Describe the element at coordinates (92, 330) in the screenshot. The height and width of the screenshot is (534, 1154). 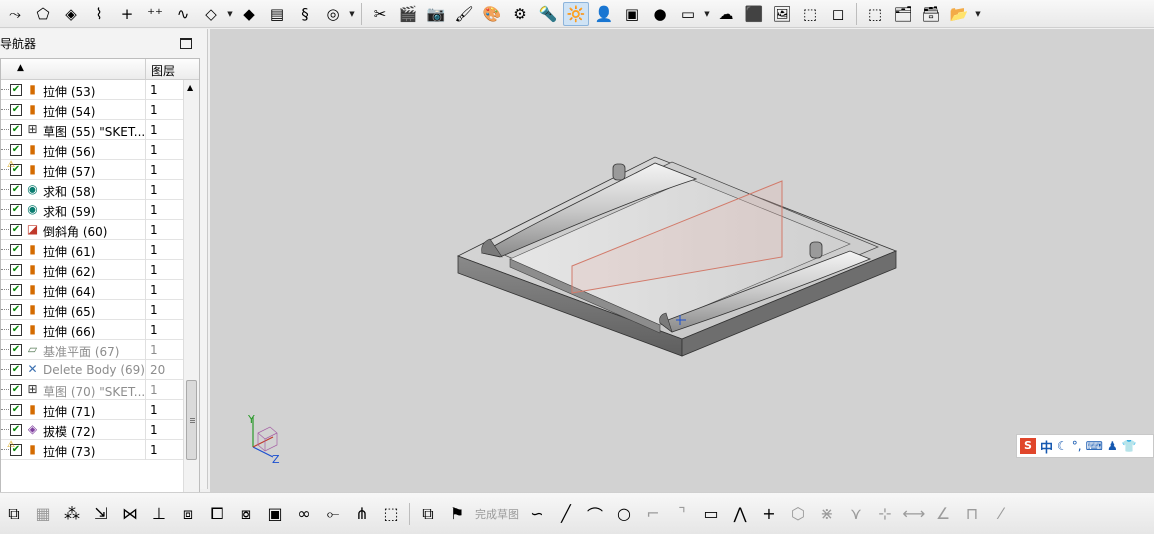
I see `feature-row: ✔ ▮ 拉伸 (66) 1` at that location.